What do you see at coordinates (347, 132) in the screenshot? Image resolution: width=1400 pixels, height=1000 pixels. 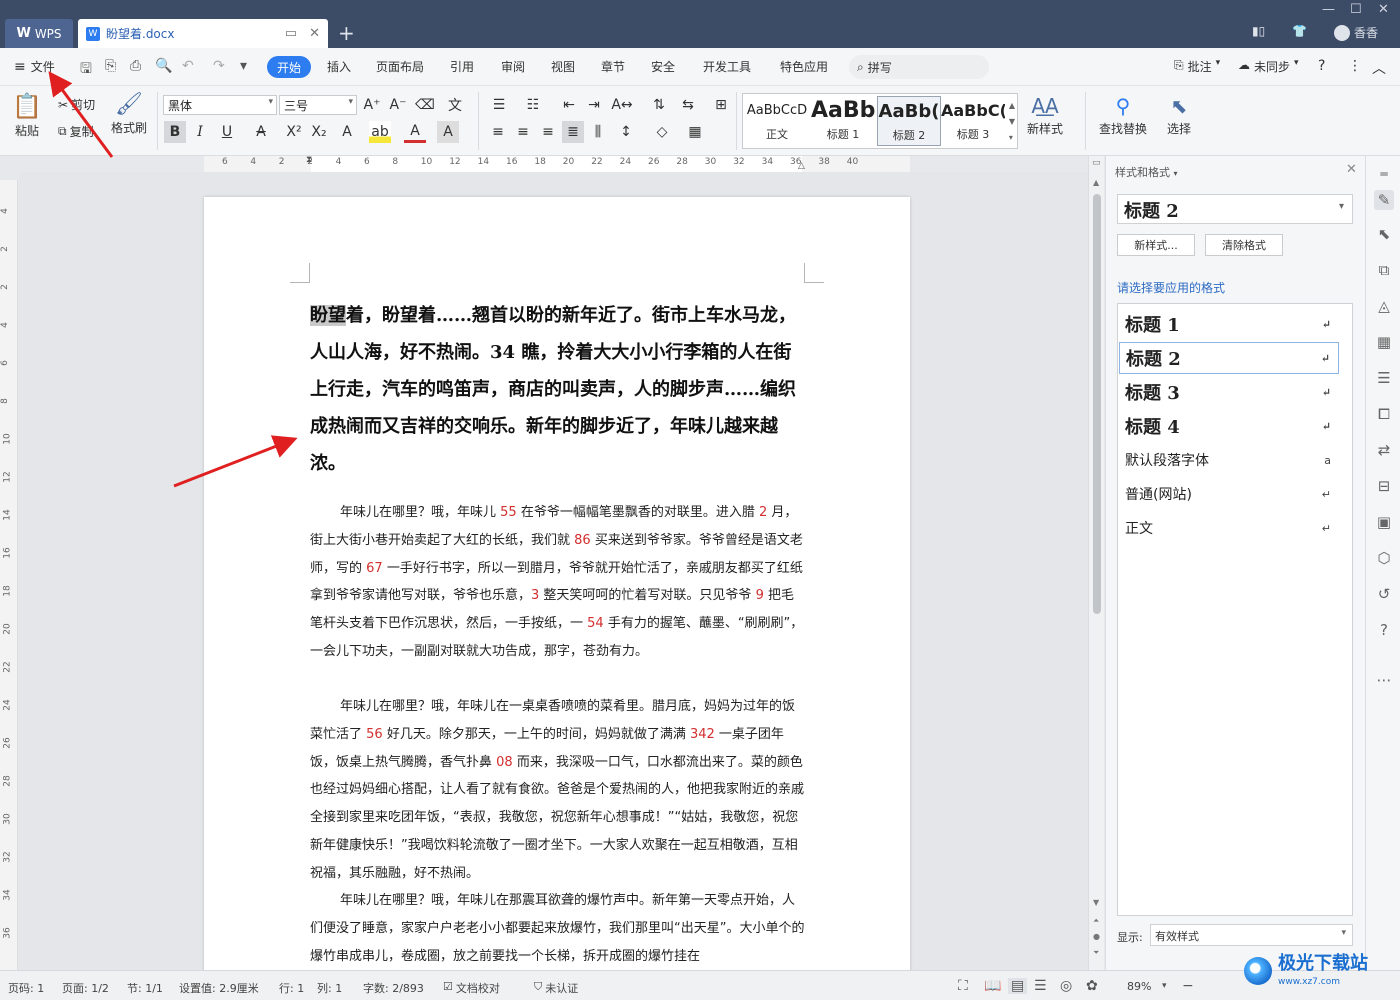 I see `text-effect-icon: A` at bounding box center [347, 132].